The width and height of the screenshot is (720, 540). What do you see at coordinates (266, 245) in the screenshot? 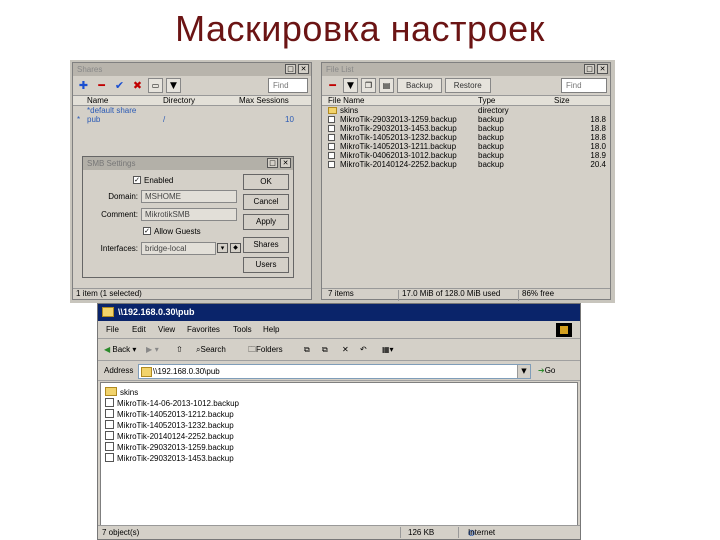
I see `shares-button: Shares` at bounding box center [266, 245].